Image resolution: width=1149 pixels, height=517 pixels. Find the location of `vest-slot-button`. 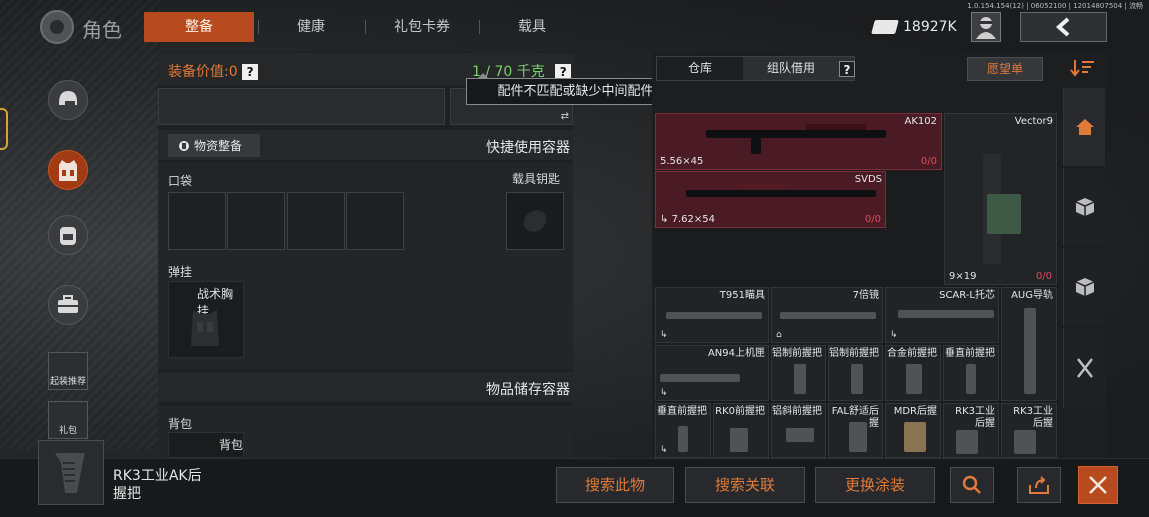

vest-slot-button is located at coordinates (68, 170).